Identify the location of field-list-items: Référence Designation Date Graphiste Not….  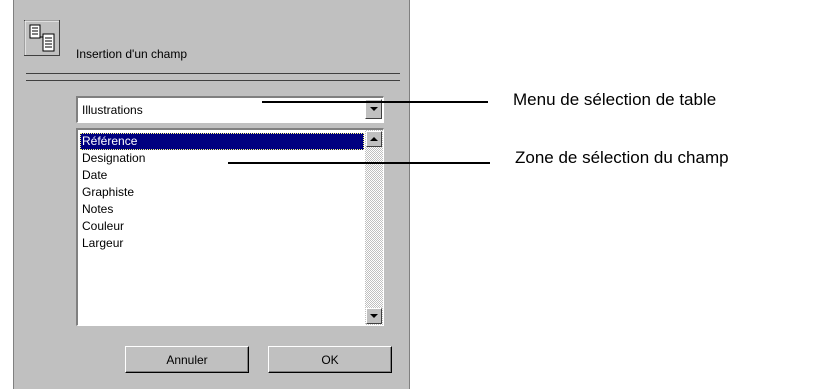
(222, 192).